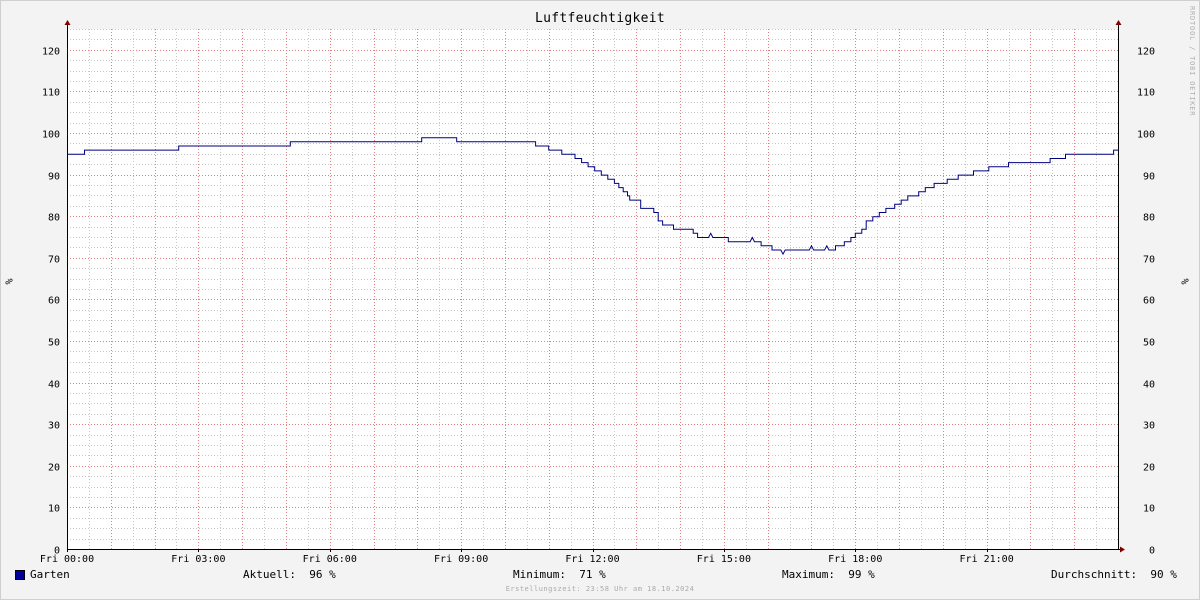 This screenshot has width=1200, height=600. What do you see at coordinates (724, 559) in the screenshot?
I see `x-tick-label: Fri 15:00` at bounding box center [724, 559].